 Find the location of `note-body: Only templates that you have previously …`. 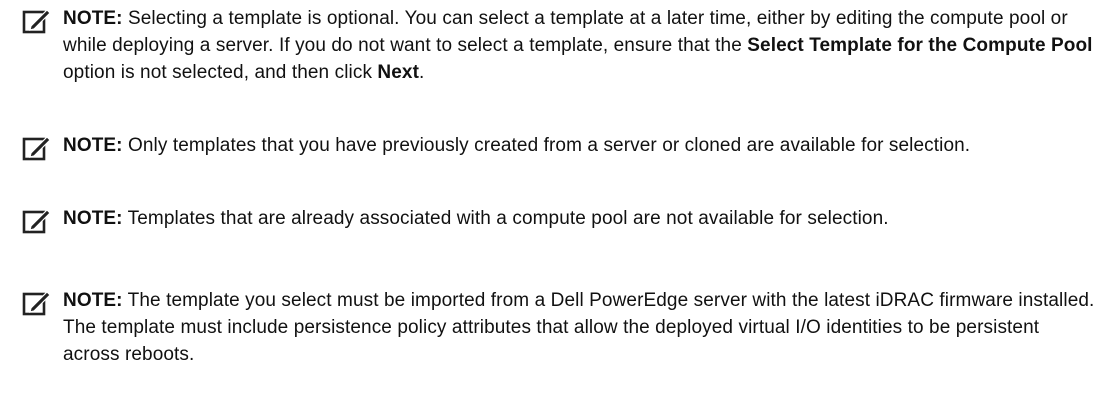

note-body: Only templates that you have previously … is located at coordinates (546, 145).